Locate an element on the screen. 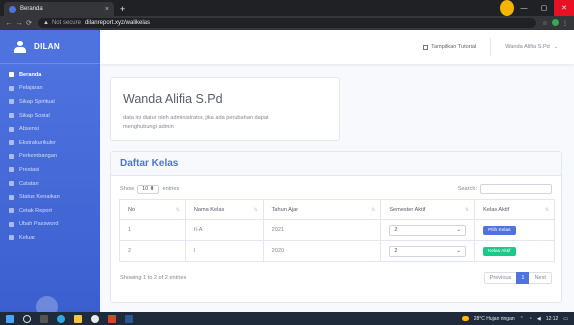 This screenshot has width=574, height=325. sidebar-item-beranda: Beranda is located at coordinates (50, 75).